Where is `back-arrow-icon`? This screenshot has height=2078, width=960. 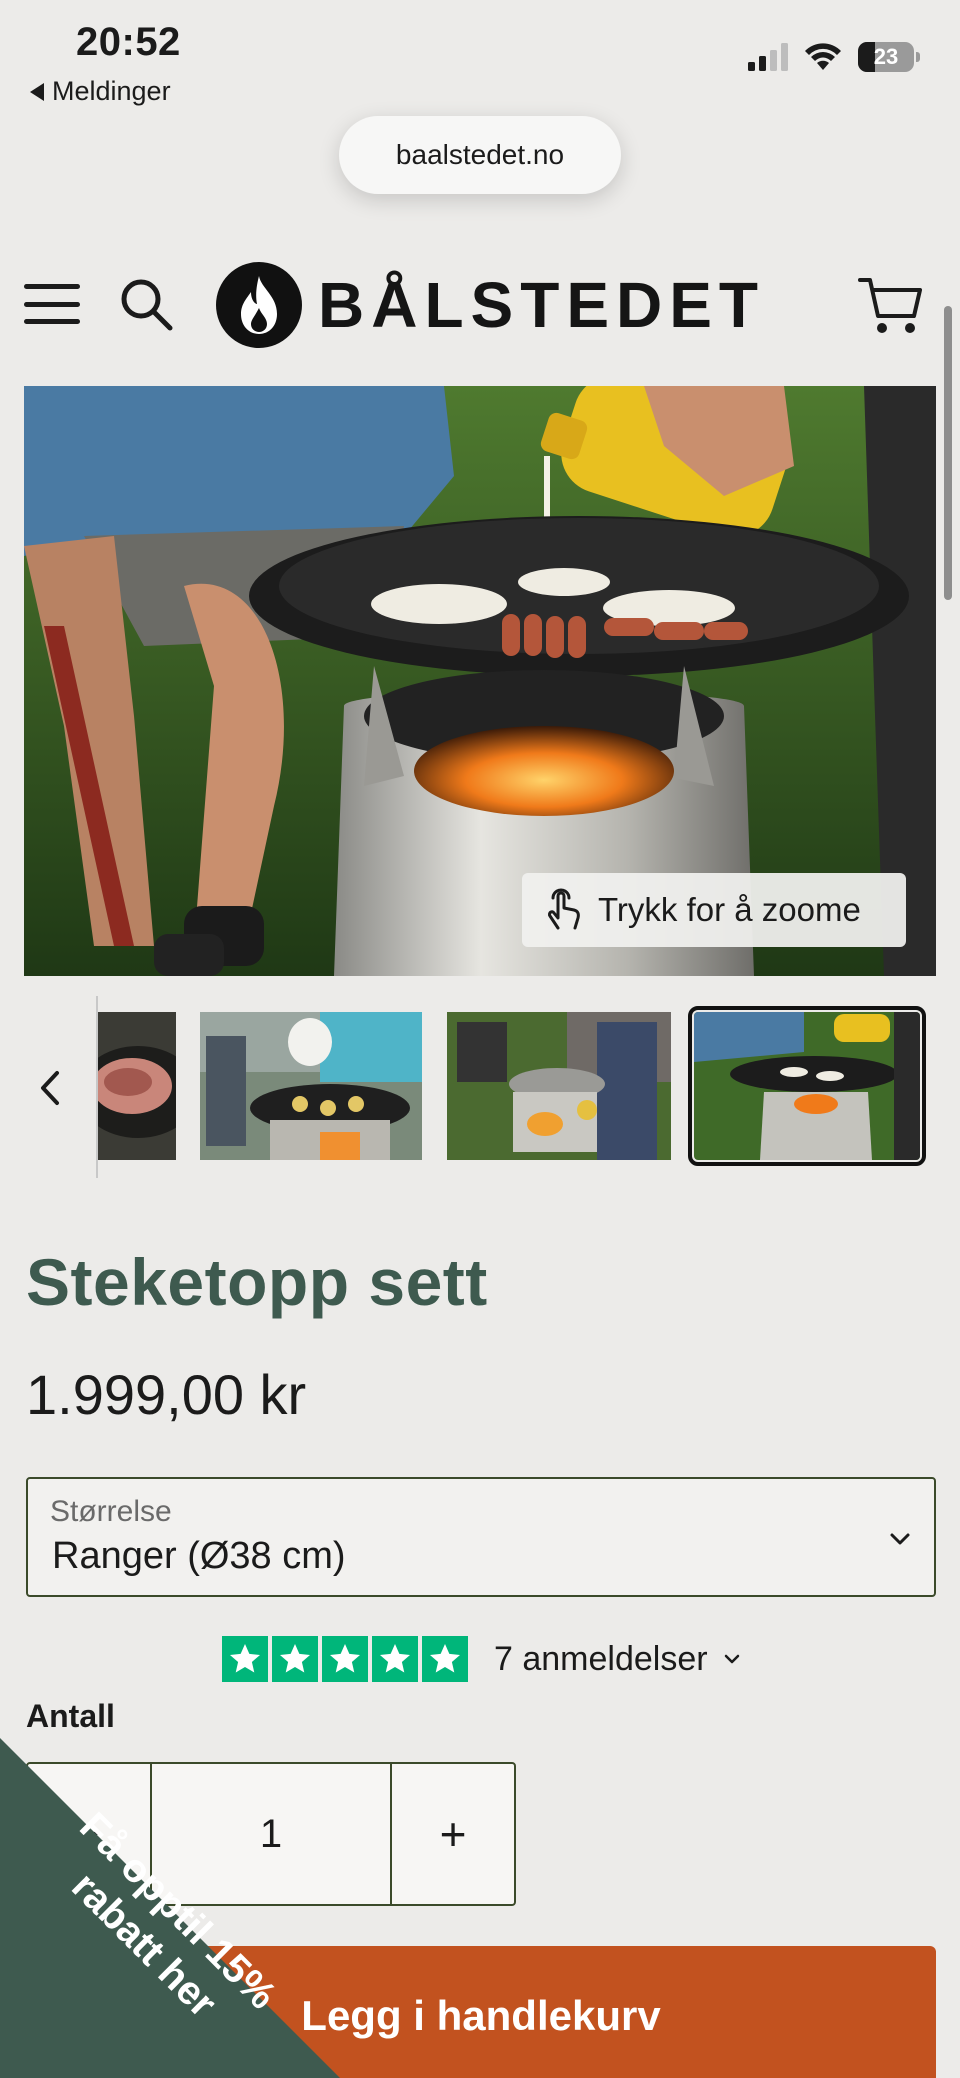
back-arrow-icon is located at coordinates (37, 91).